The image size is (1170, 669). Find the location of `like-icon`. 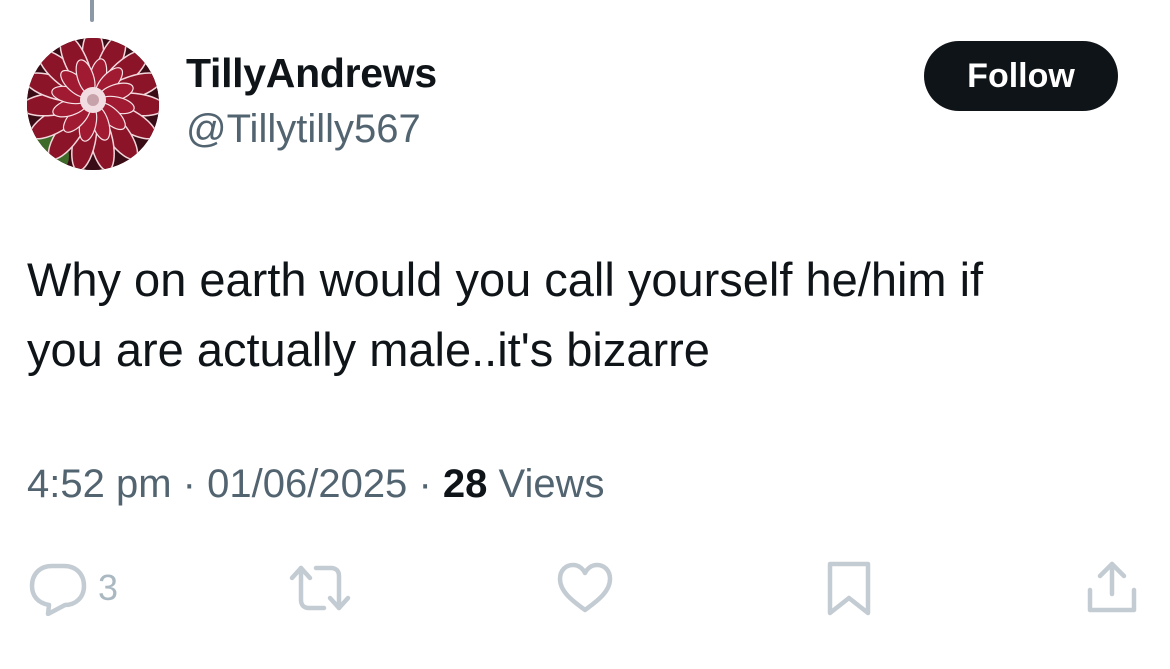

like-icon is located at coordinates (585, 587).